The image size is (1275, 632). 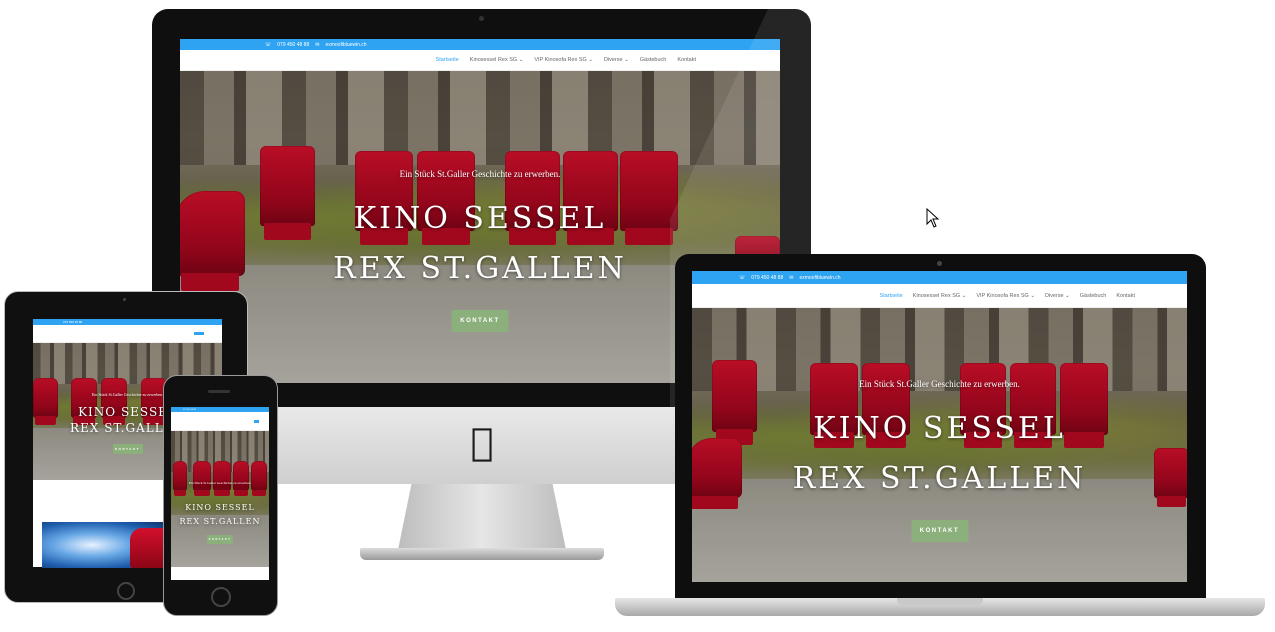 I want to click on imac-base, so click(x=482, y=554).